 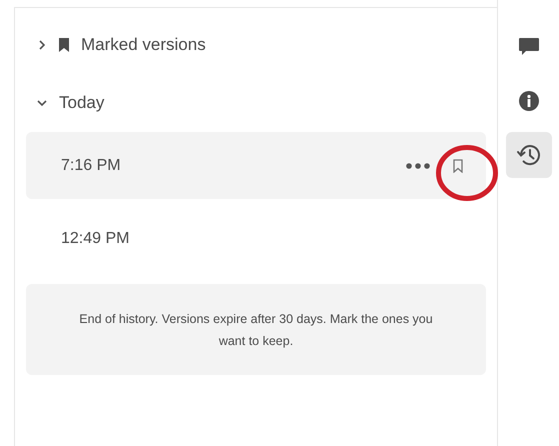 I want to click on version-time: 12:49 PM, so click(x=95, y=238).